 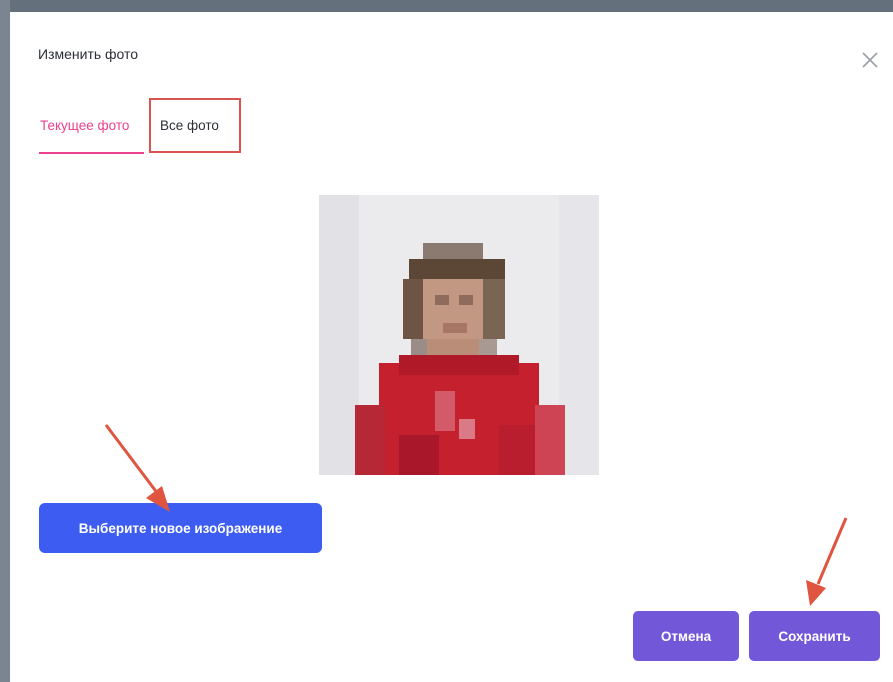 What do you see at coordinates (180, 528) in the screenshot?
I see `choose-new-image-button: Выберите новое изображение` at bounding box center [180, 528].